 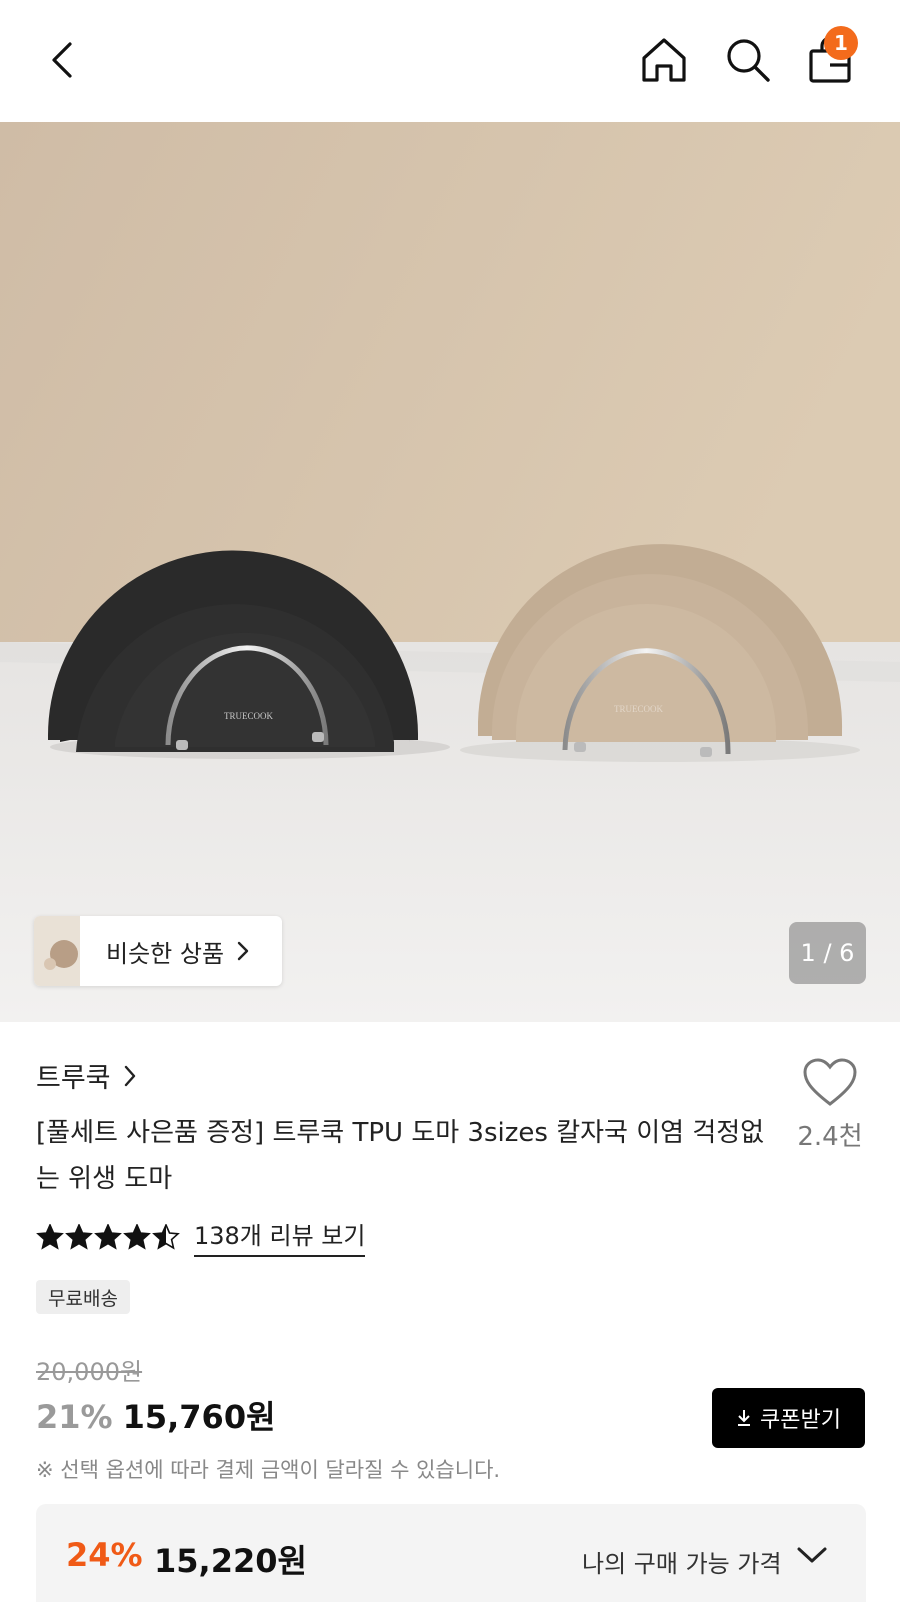 I want to click on my-price-label: 나의 구매 가능 가격, so click(x=682, y=1564).